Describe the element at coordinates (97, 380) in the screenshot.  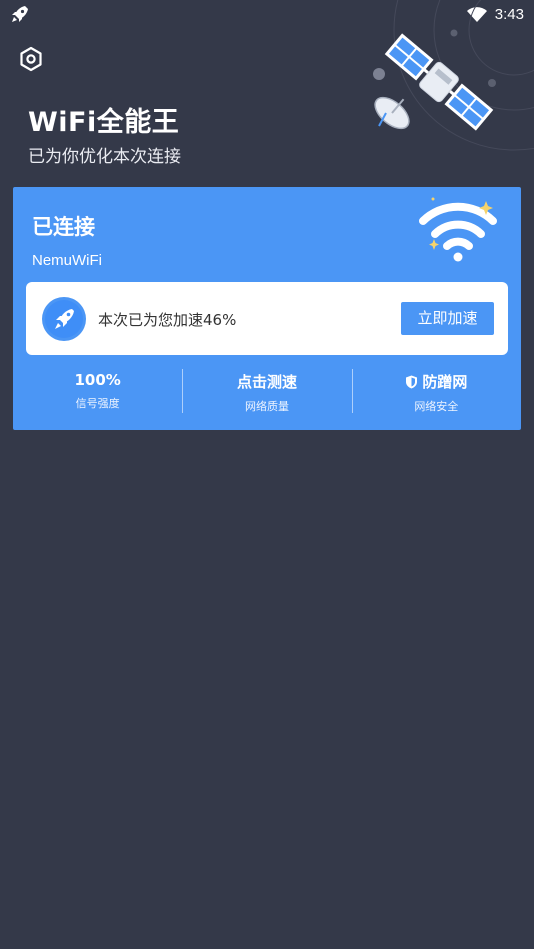
I see `signal-strength-value: 100%` at that location.